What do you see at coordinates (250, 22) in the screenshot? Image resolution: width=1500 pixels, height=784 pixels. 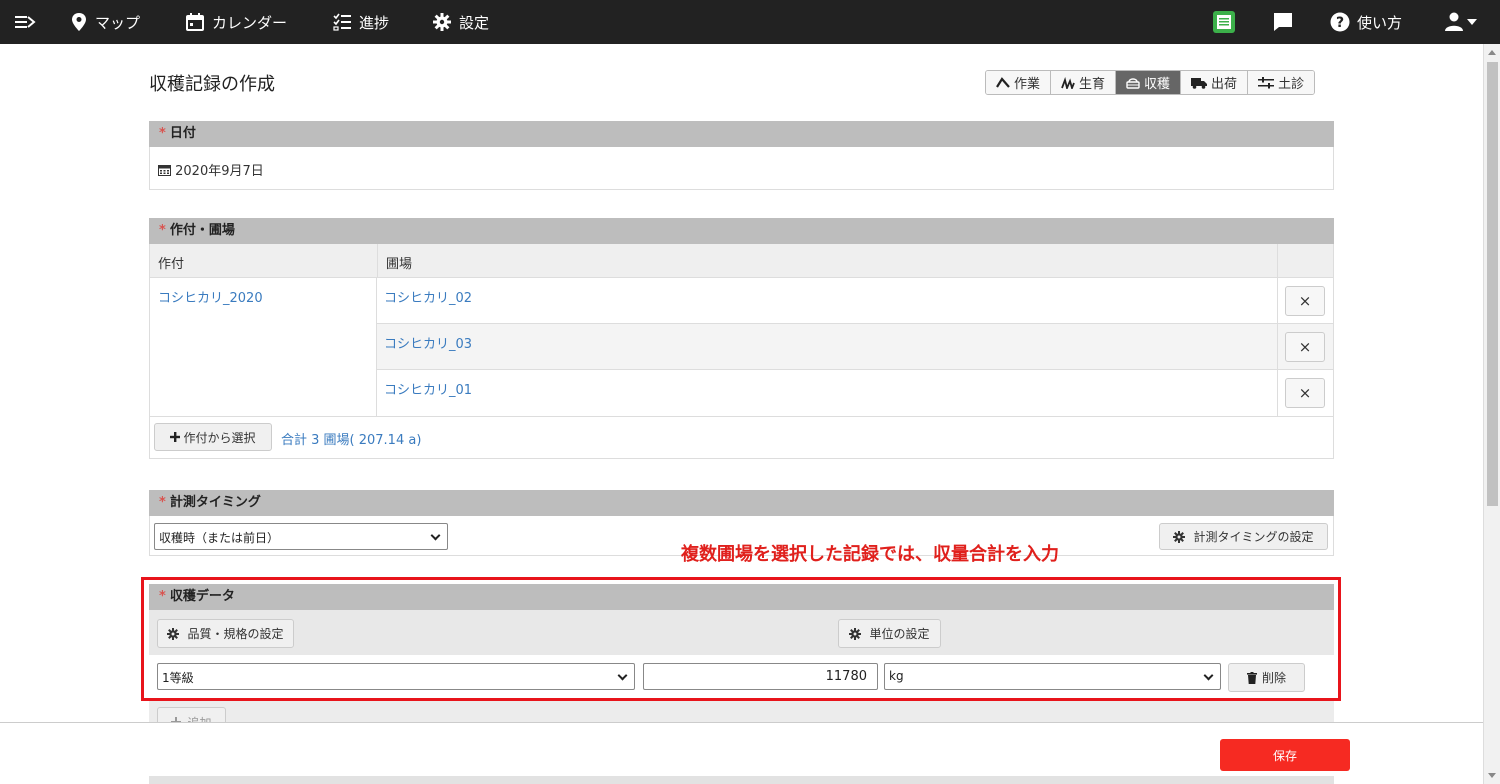 I see `nav-calendar-label: カレンダー` at bounding box center [250, 22].